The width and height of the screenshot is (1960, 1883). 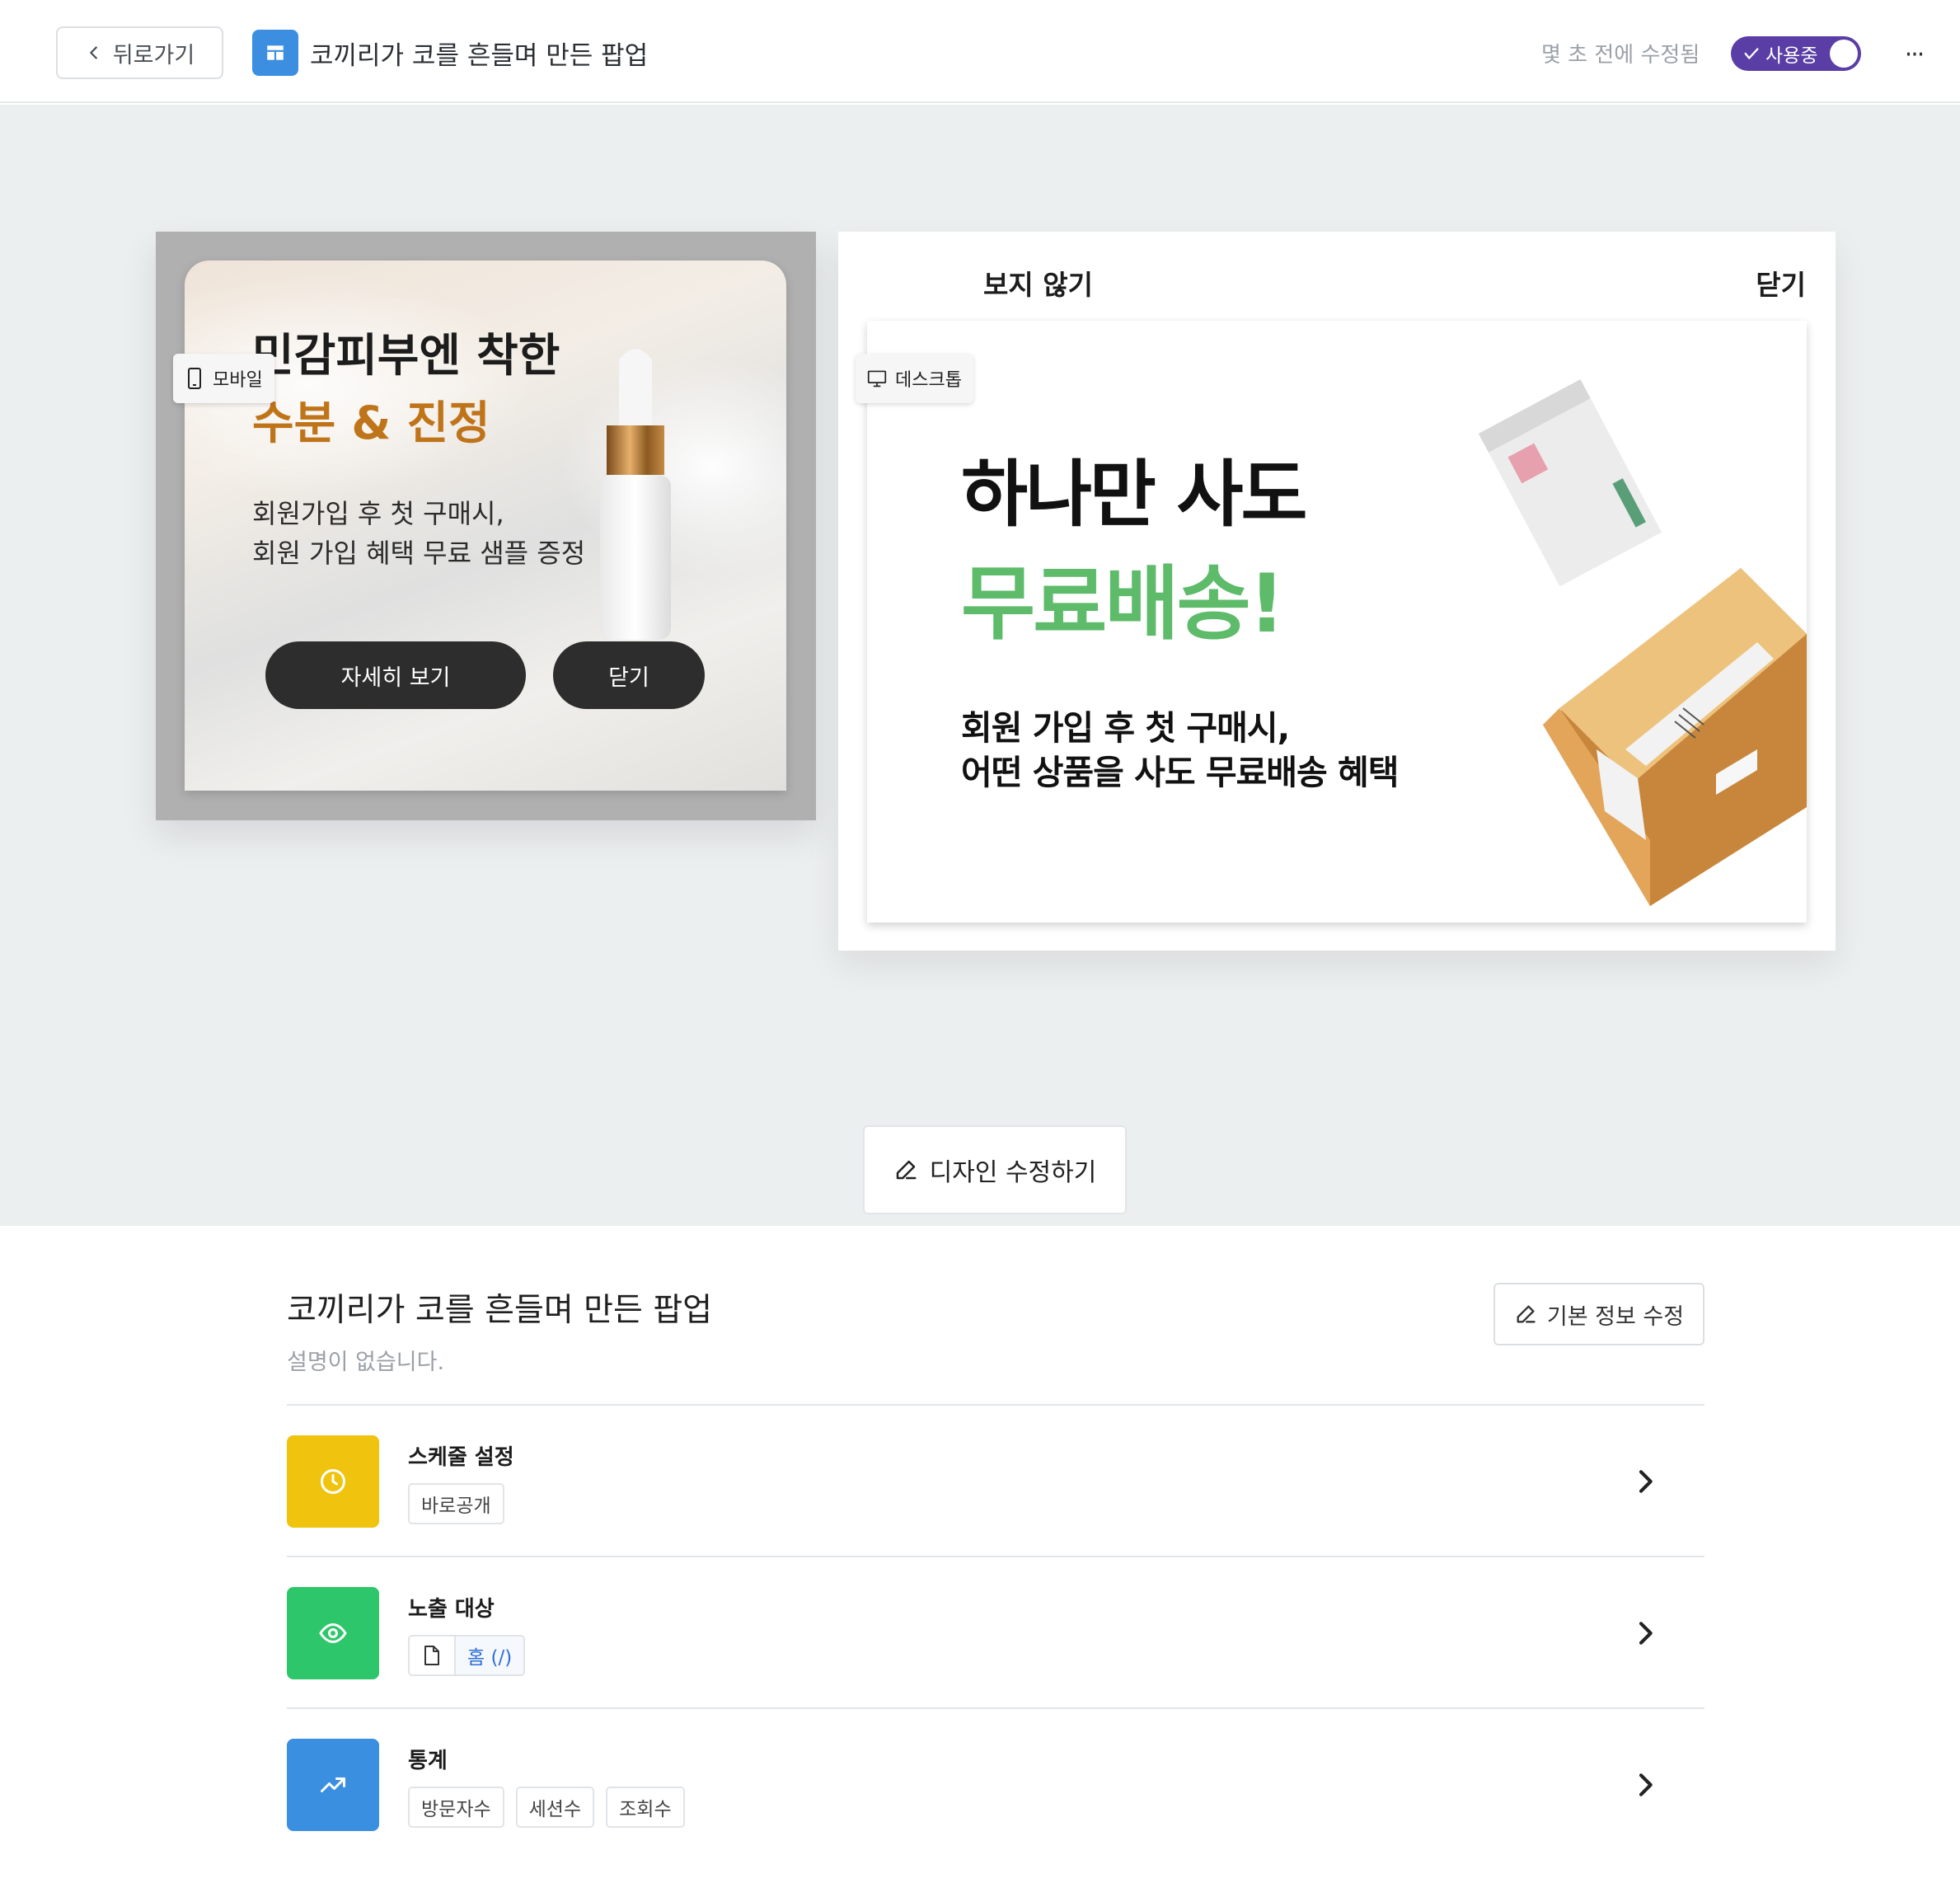 I want to click on edit-basic-info-label: 기본 정보 수정, so click(x=1615, y=1316).